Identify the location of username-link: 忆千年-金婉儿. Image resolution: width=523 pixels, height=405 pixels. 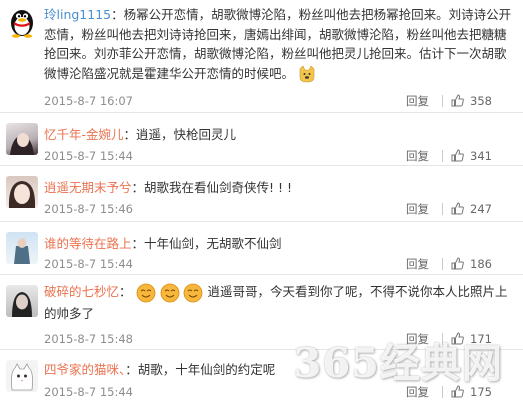
(84, 134).